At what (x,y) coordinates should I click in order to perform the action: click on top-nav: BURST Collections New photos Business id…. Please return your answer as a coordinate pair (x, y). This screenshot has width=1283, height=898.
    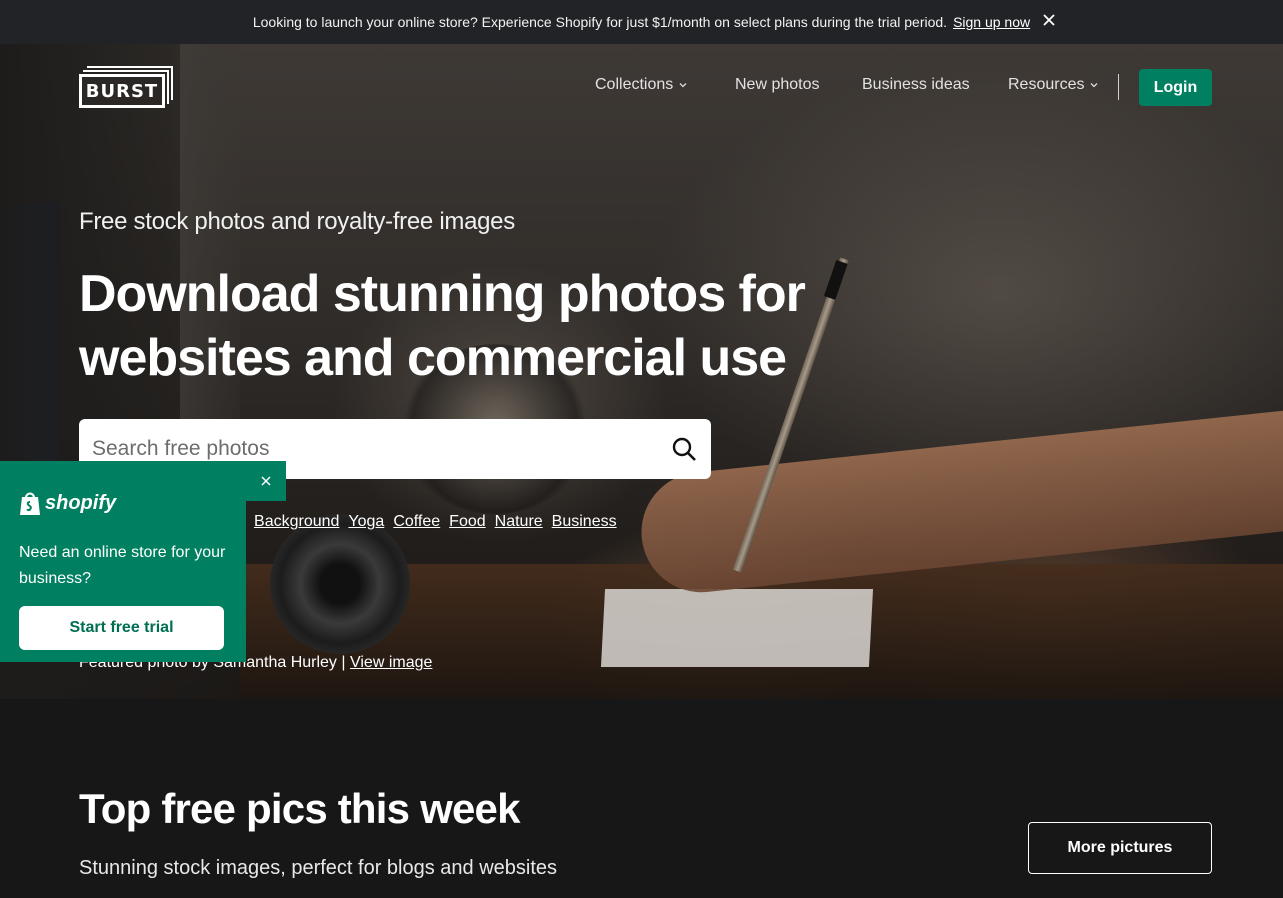
    Looking at the image, I should click on (641, 88).